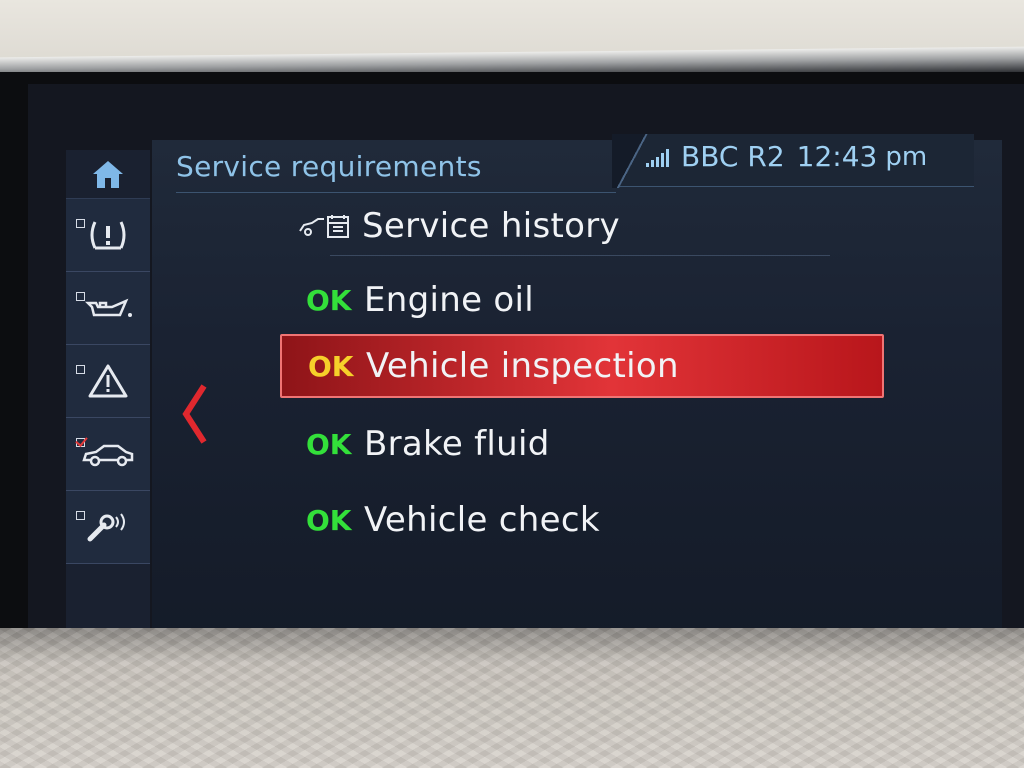 The width and height of the screenshot is (1024, 768). I want to click on signal-strength-icon, so click(657, 157).